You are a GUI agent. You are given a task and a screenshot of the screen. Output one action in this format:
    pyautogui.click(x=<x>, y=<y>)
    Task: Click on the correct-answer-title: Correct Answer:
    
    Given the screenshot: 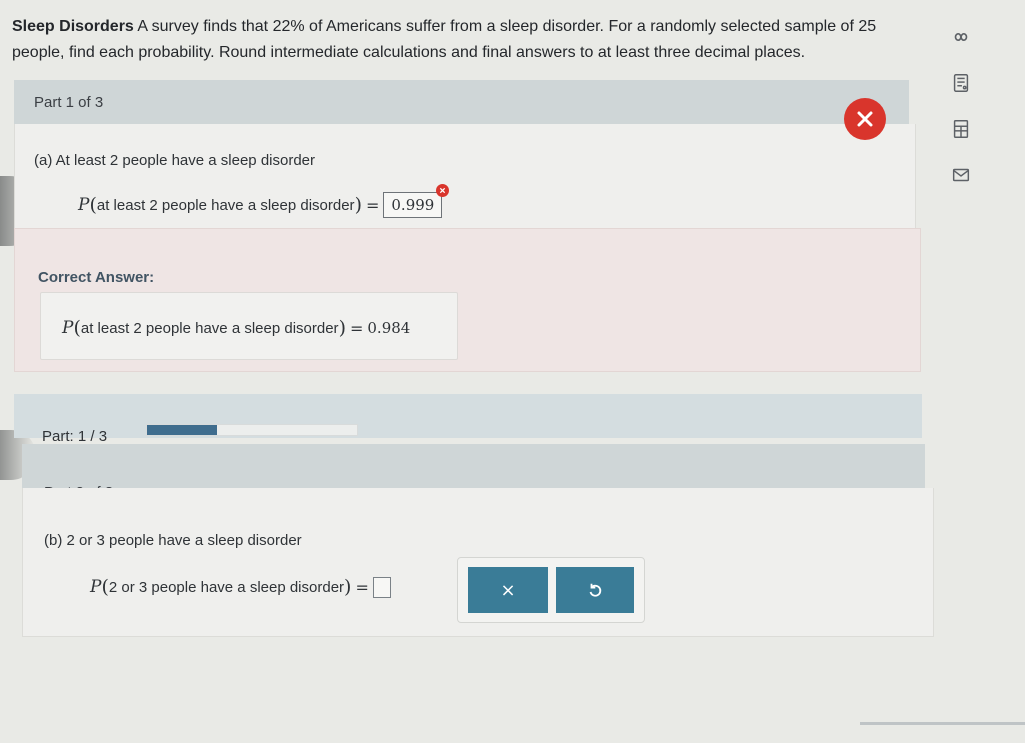 What is the action you would take?
    pyautogui.click(x=96, y=277)
    